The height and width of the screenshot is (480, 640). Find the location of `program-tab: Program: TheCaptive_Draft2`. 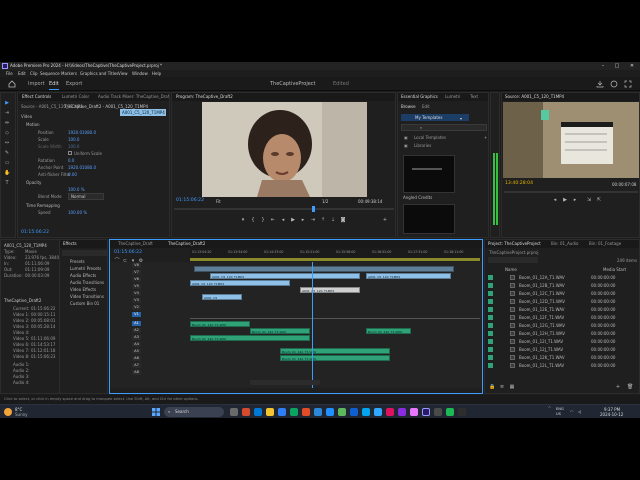

program-tab: Program: TheCaptive_Draft2 is located at coordinates (204, 97).